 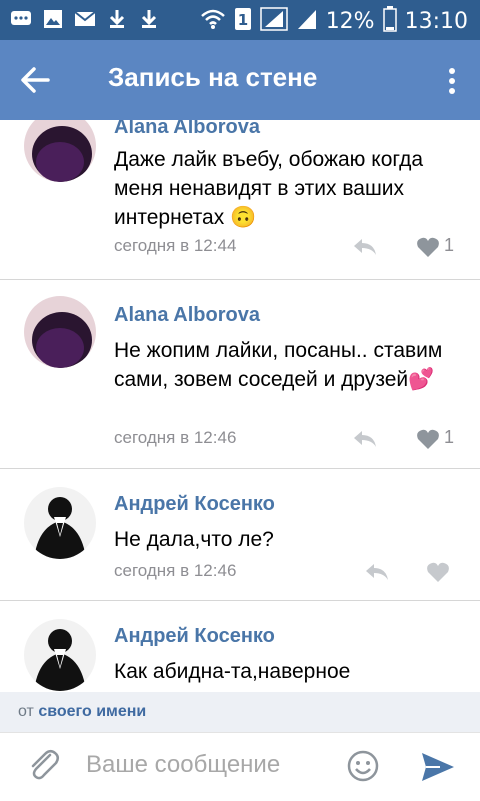 What do you see at coordinates (438, 767) in the screenshot?
I see `send-icon` at bounding box center [438, 767].